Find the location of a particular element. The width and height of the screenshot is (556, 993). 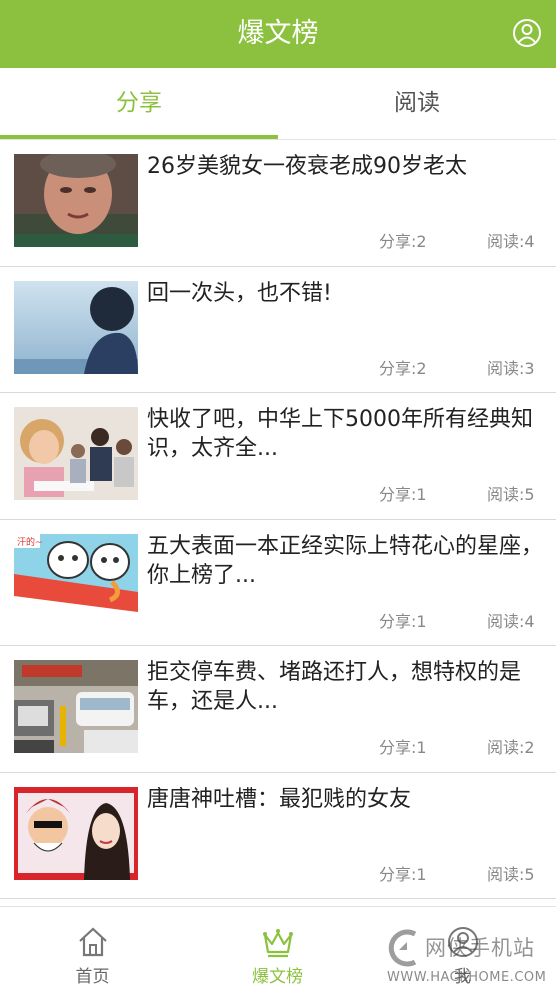

read-count: 阅读:2 is located at coordinates (511, 747).